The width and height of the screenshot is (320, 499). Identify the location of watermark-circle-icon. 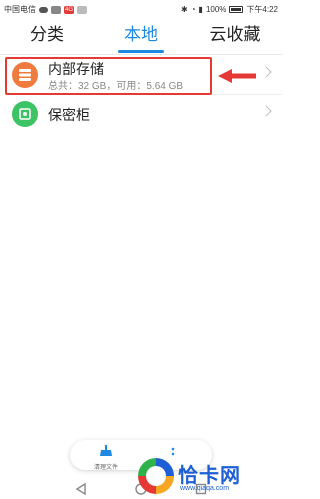
(156, 476).